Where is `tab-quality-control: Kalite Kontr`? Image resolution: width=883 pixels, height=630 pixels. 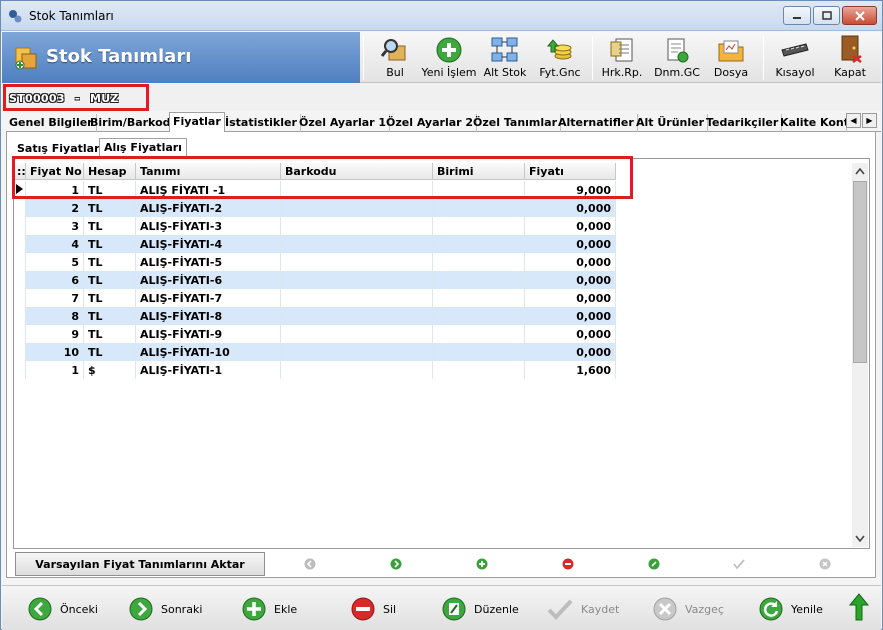 tab-quality-control: Kalite Kontr is located at coordinates (812, 123).